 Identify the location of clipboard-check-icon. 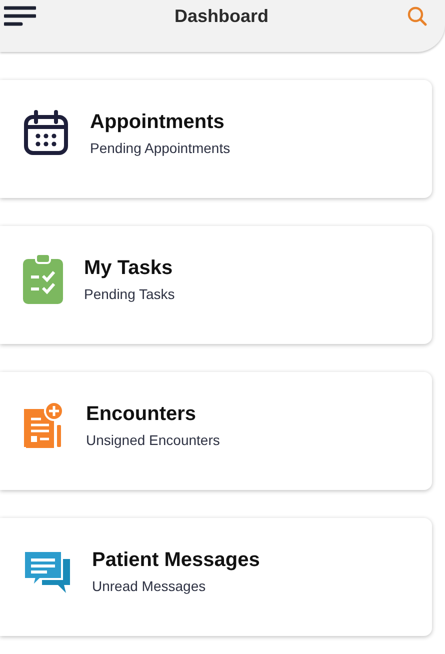
(43, 279).